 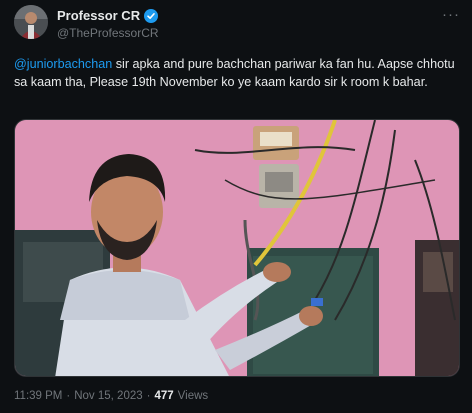 I want to click on tweet-meta: 11:39 PM · Nov 15, 2023 · 477 Views, so click(x=111, y=396).